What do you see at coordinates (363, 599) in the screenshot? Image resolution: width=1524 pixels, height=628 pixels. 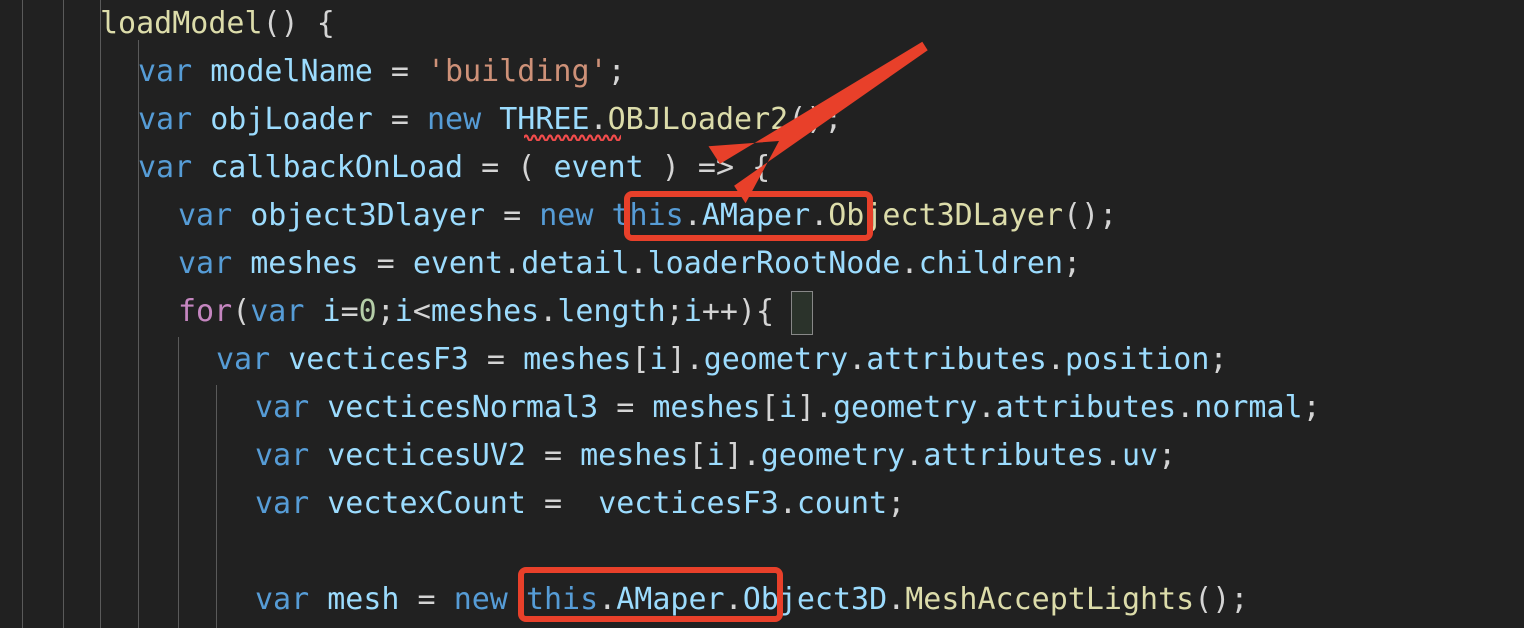 I see `code-token: mesh` at bounding box center [363, 599].